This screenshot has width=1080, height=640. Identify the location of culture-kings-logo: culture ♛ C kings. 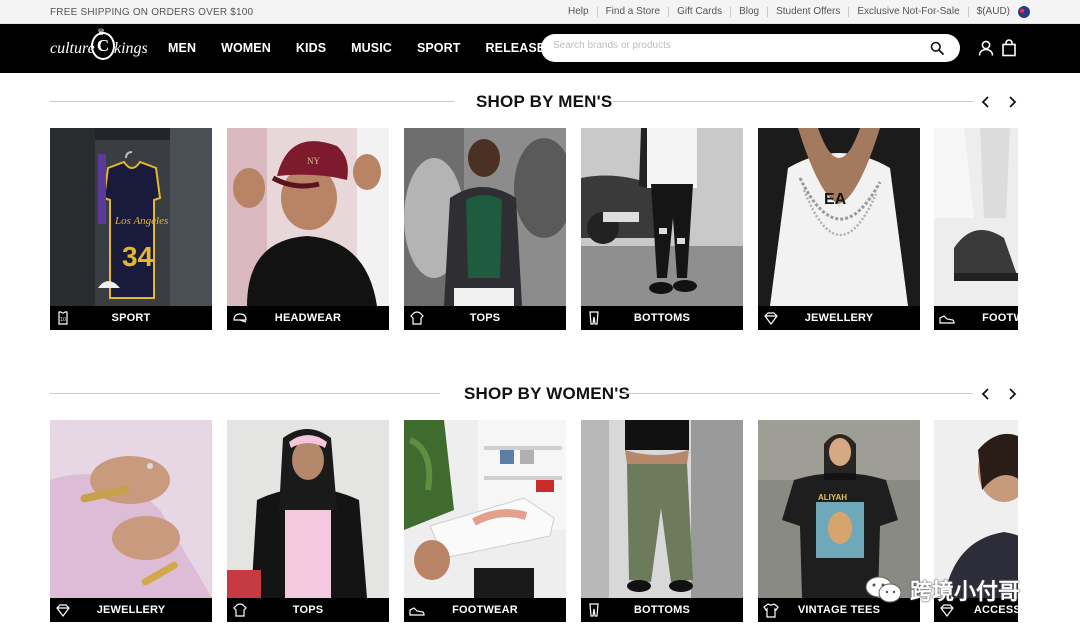
(100, 46).